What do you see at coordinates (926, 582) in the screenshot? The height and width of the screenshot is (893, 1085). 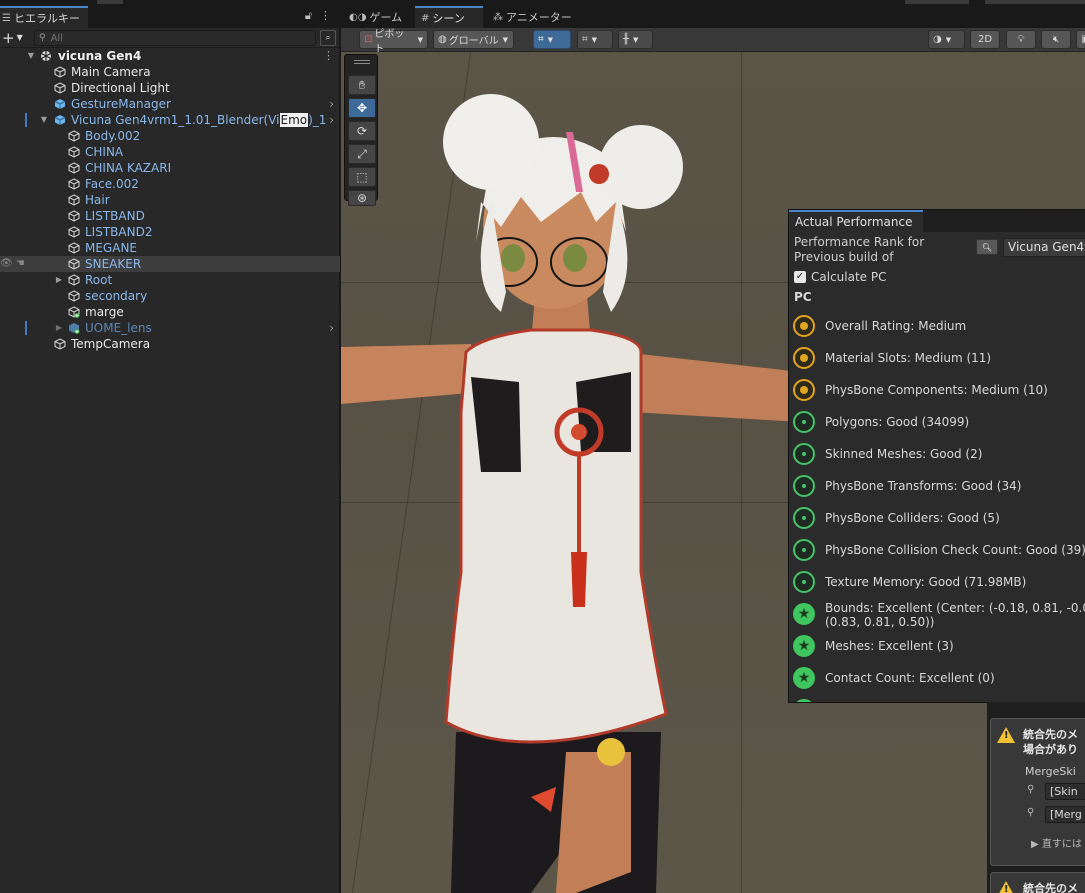 I see `perf-item-text: Texture Memory: Good (71.98MB)` at bounding box center [926, 582].